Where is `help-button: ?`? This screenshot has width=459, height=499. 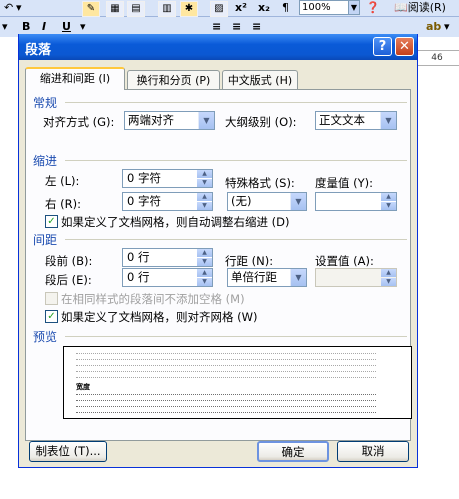
help-button: ? is located at coordinates (382, 46).